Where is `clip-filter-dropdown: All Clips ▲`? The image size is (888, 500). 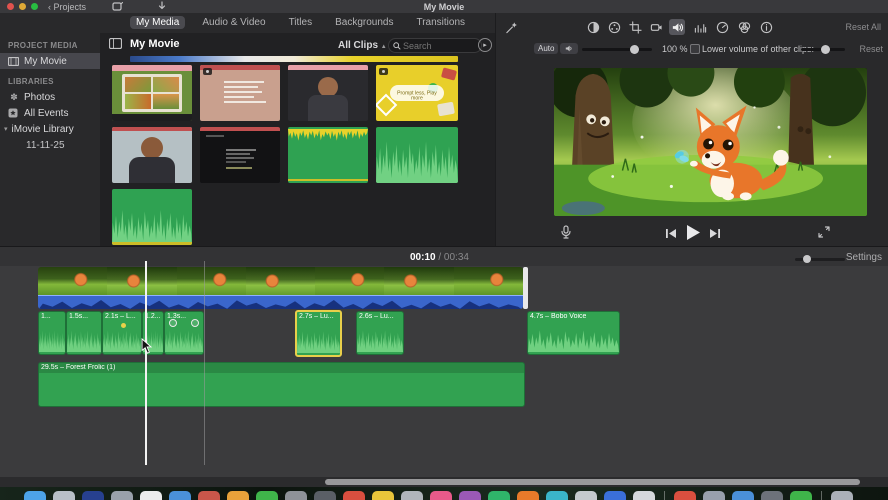 clip-filter-dropdown: All Clips ▲ is located at coordinates (362, 45).